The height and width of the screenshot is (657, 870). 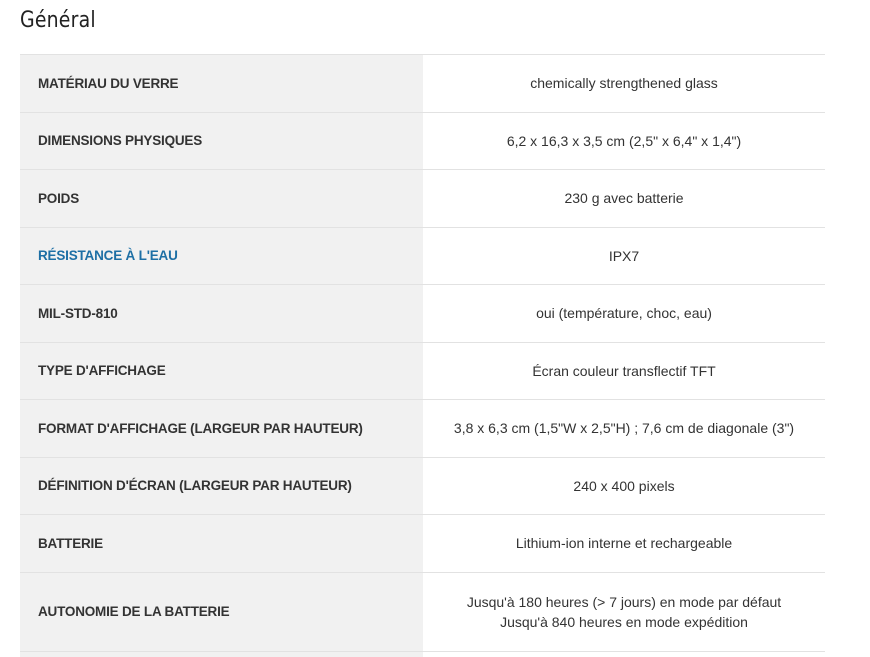 What do you see at coordinates (624, 140) in the screenshot?
I see `spec-value-dimensions: 6,2 x 16,3 x 3,5 cm (2,5" x 6,4" x 1,4")` at bounding box center [624, 140].